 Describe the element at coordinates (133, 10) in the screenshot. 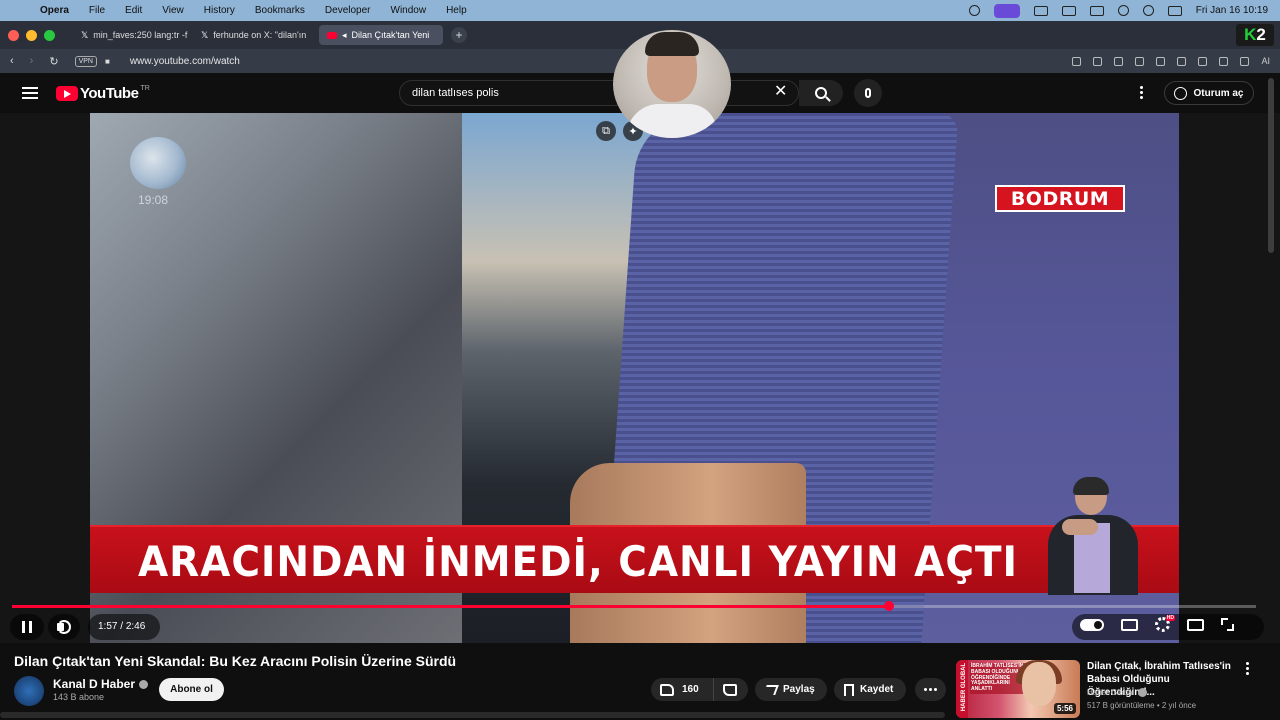

I see `menu-edit: Edit` at that location.